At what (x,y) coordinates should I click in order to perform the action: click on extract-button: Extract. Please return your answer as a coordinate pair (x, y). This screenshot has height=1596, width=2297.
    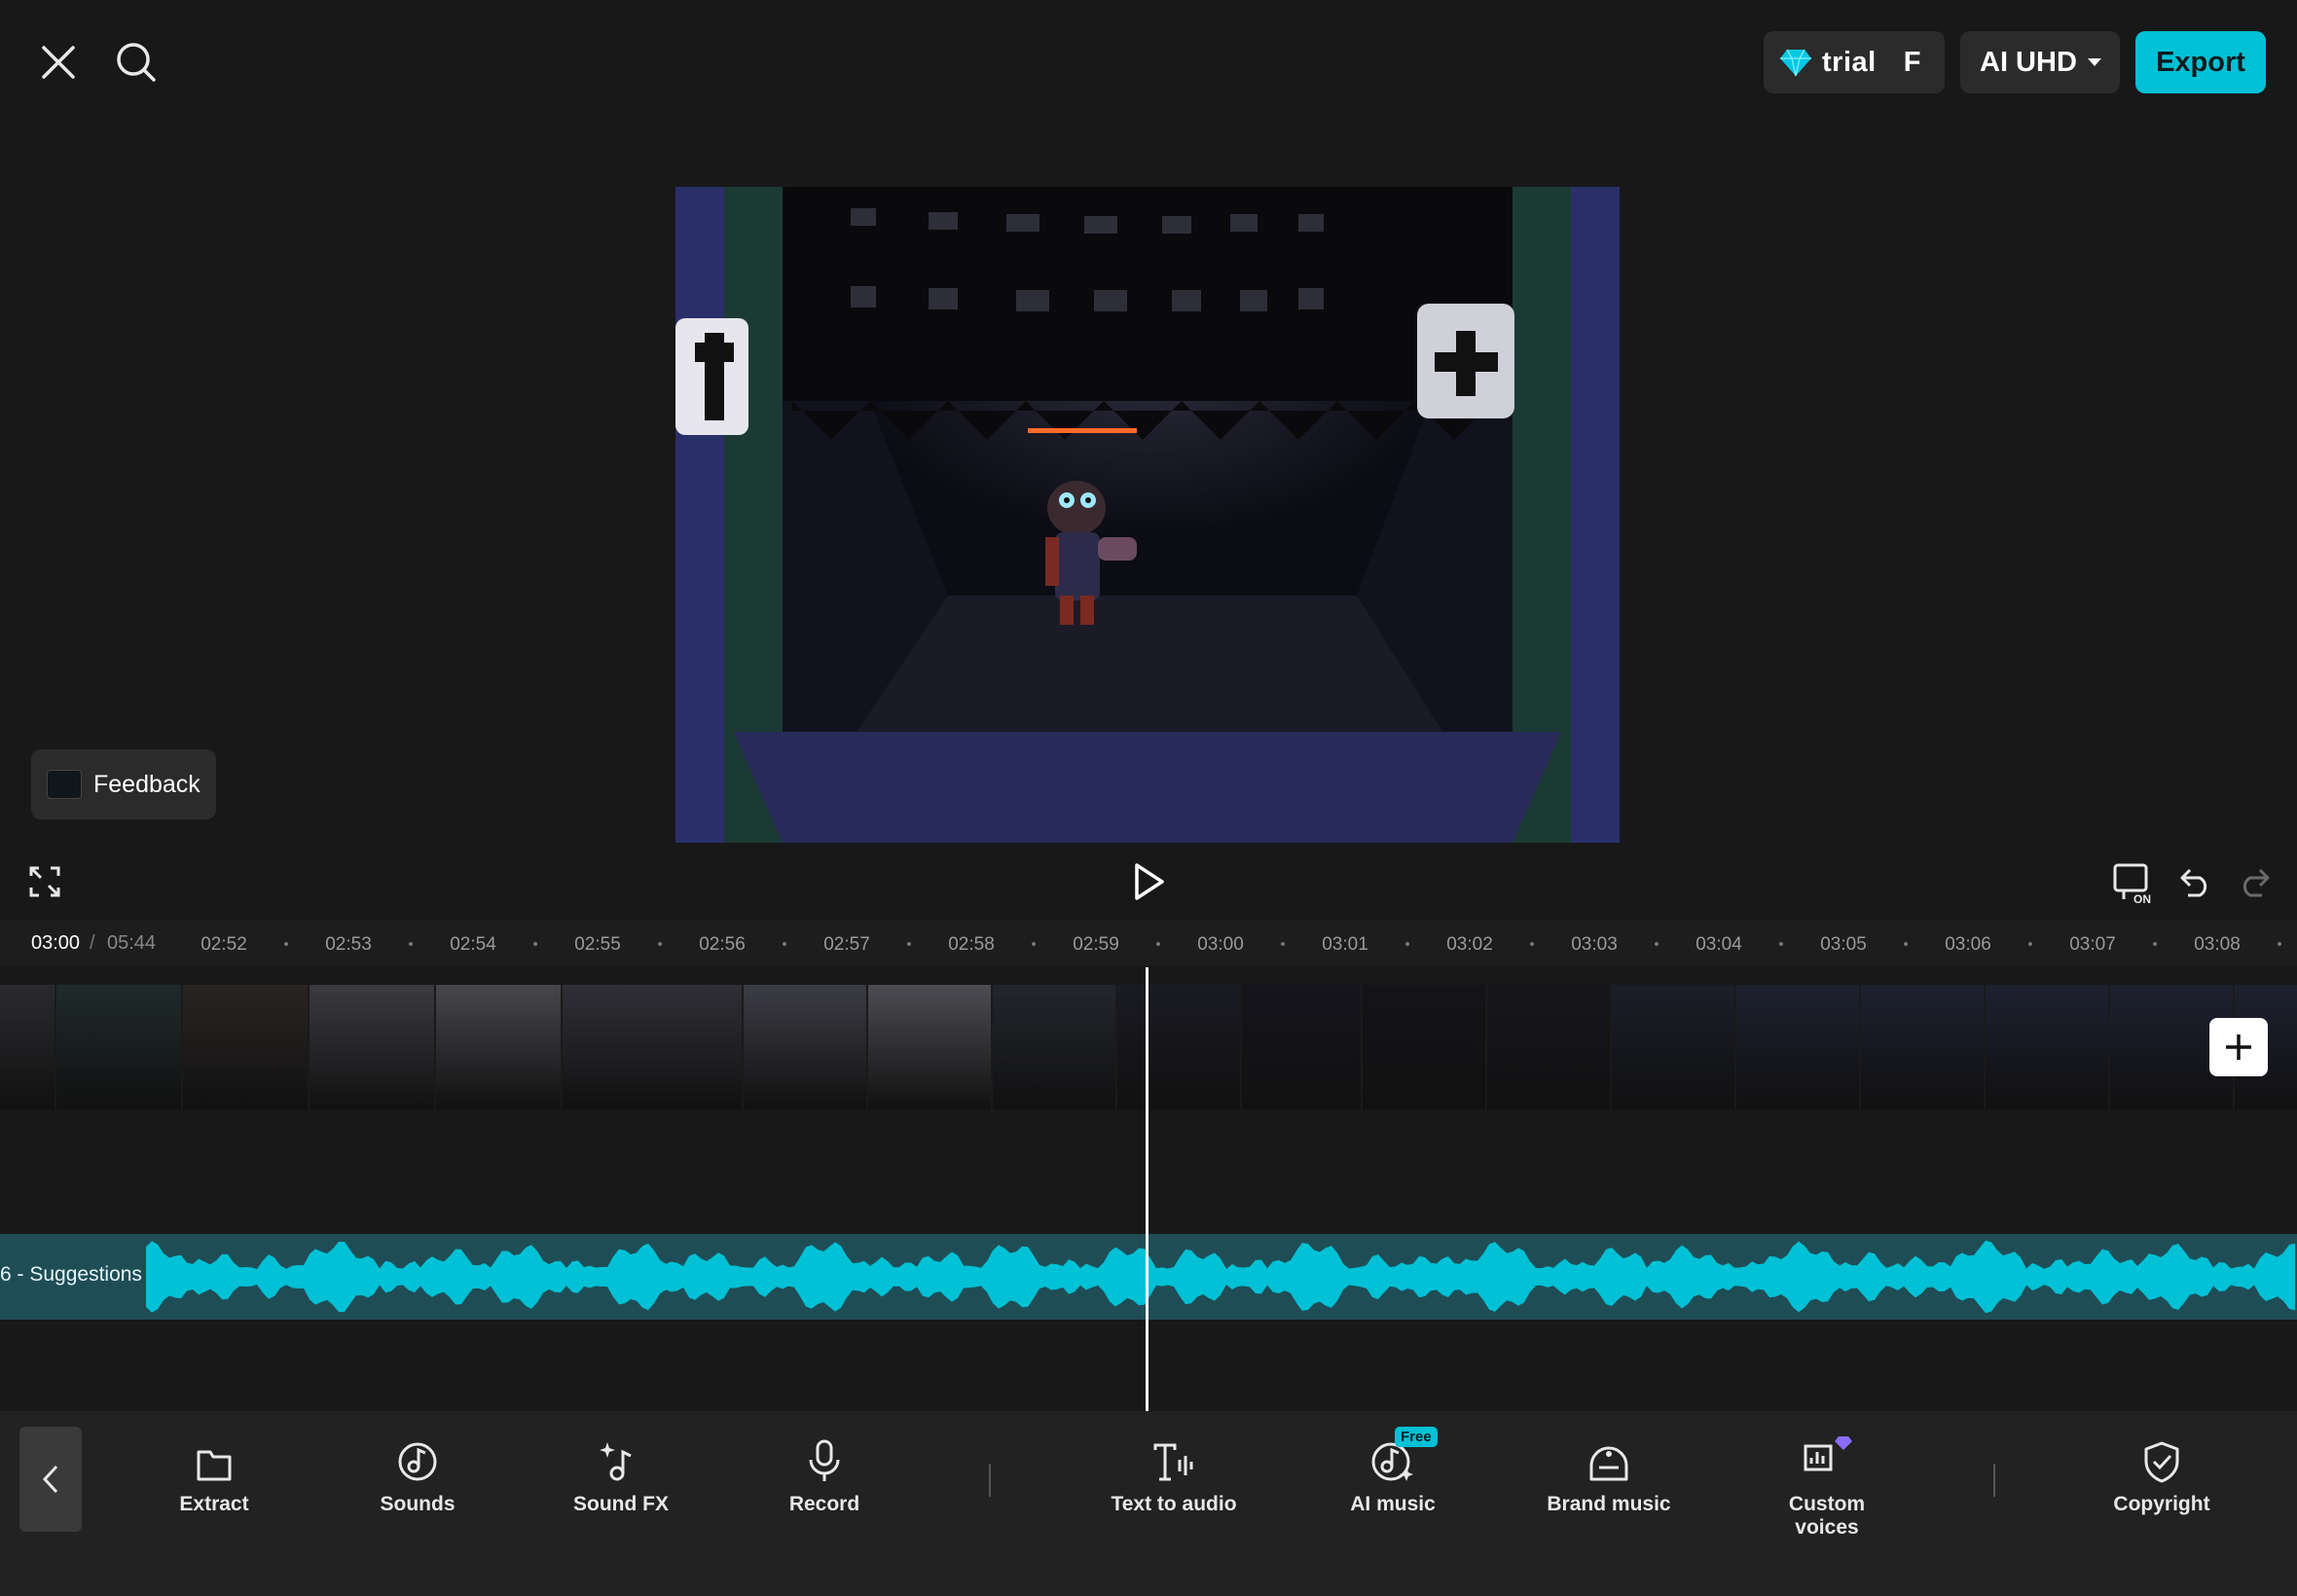
    Looking at the image, I should click on (214, 1475).